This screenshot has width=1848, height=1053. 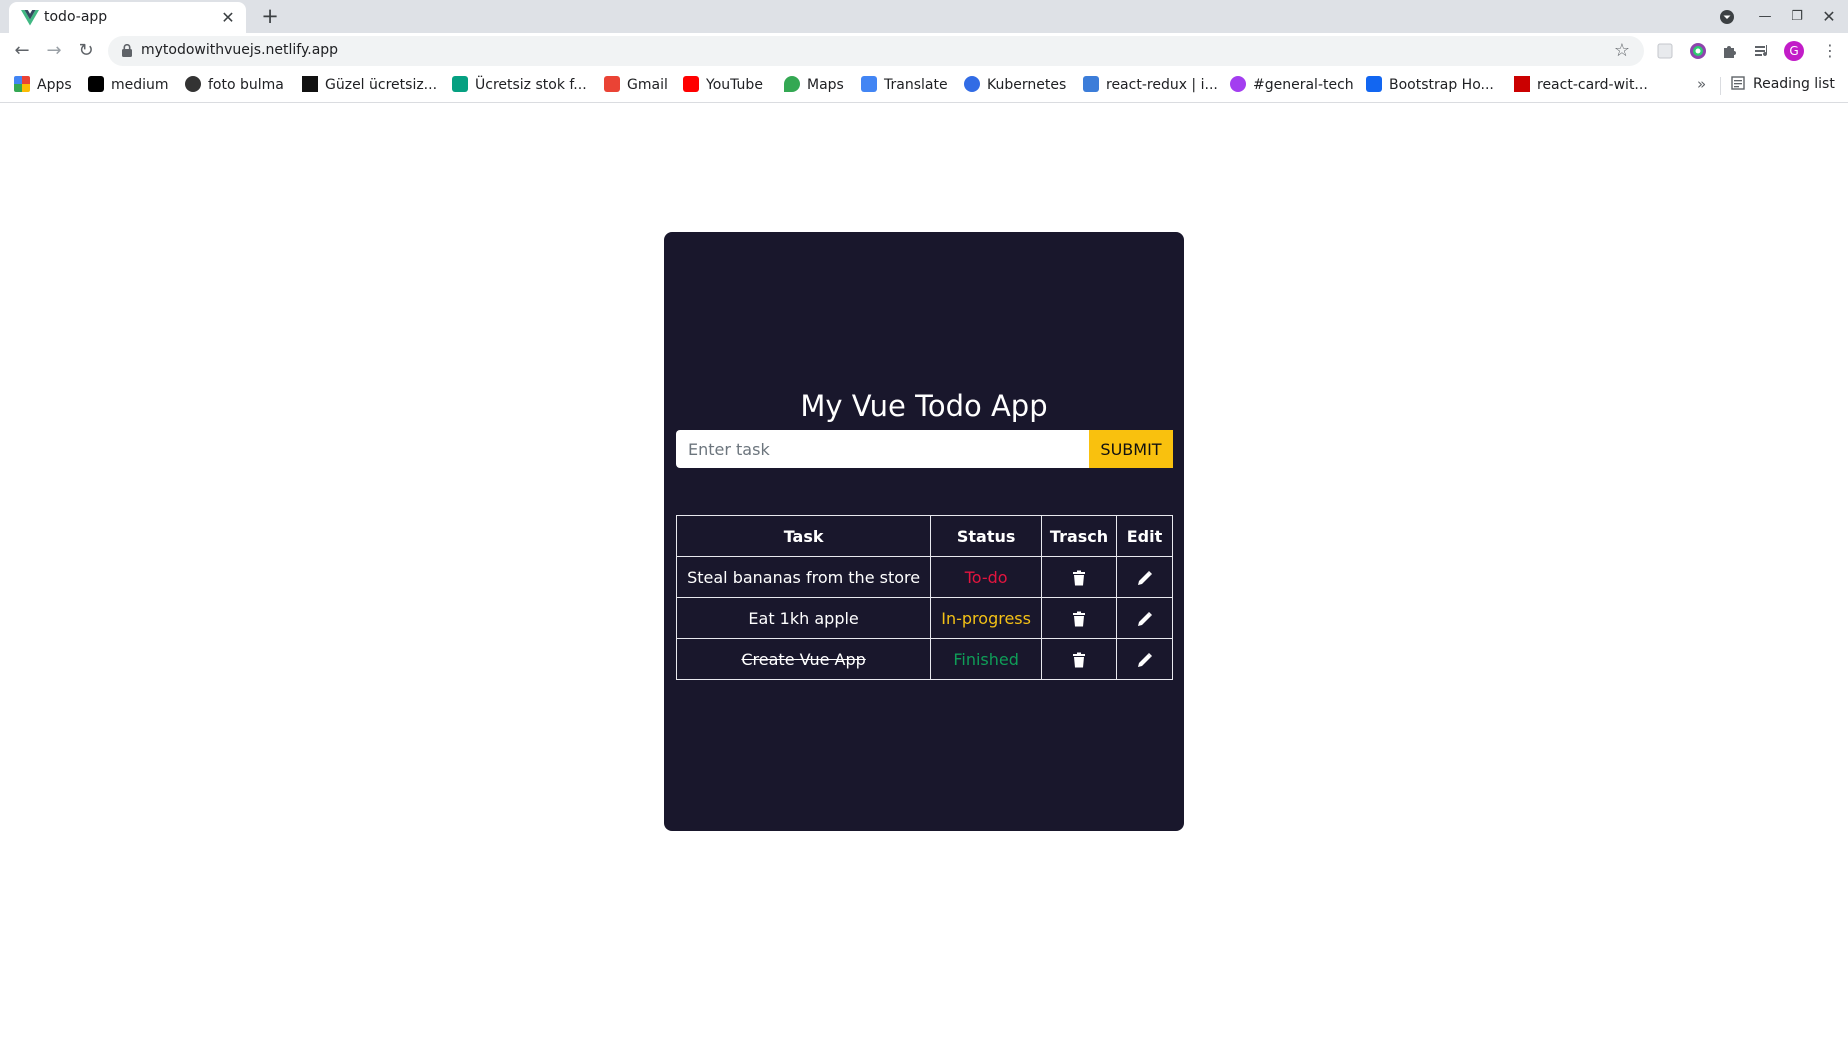 I want to click on unsplash-icon, so click(x=310, y=84).